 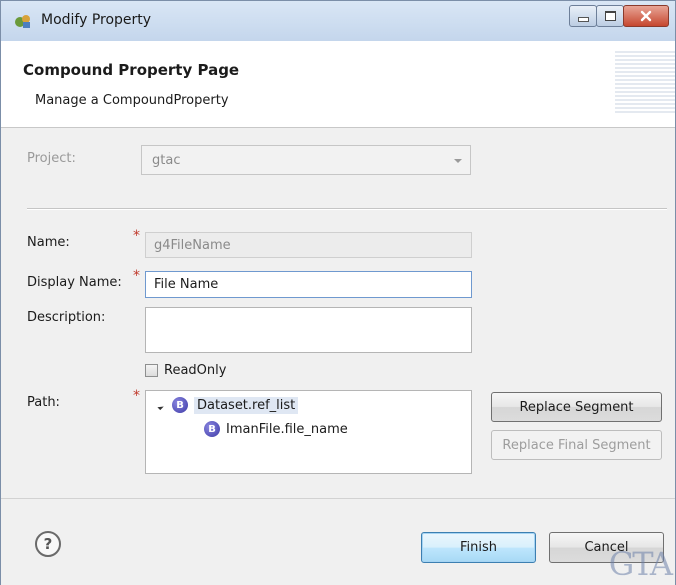 I want to click on close-icon, so click(x=646, y=16).